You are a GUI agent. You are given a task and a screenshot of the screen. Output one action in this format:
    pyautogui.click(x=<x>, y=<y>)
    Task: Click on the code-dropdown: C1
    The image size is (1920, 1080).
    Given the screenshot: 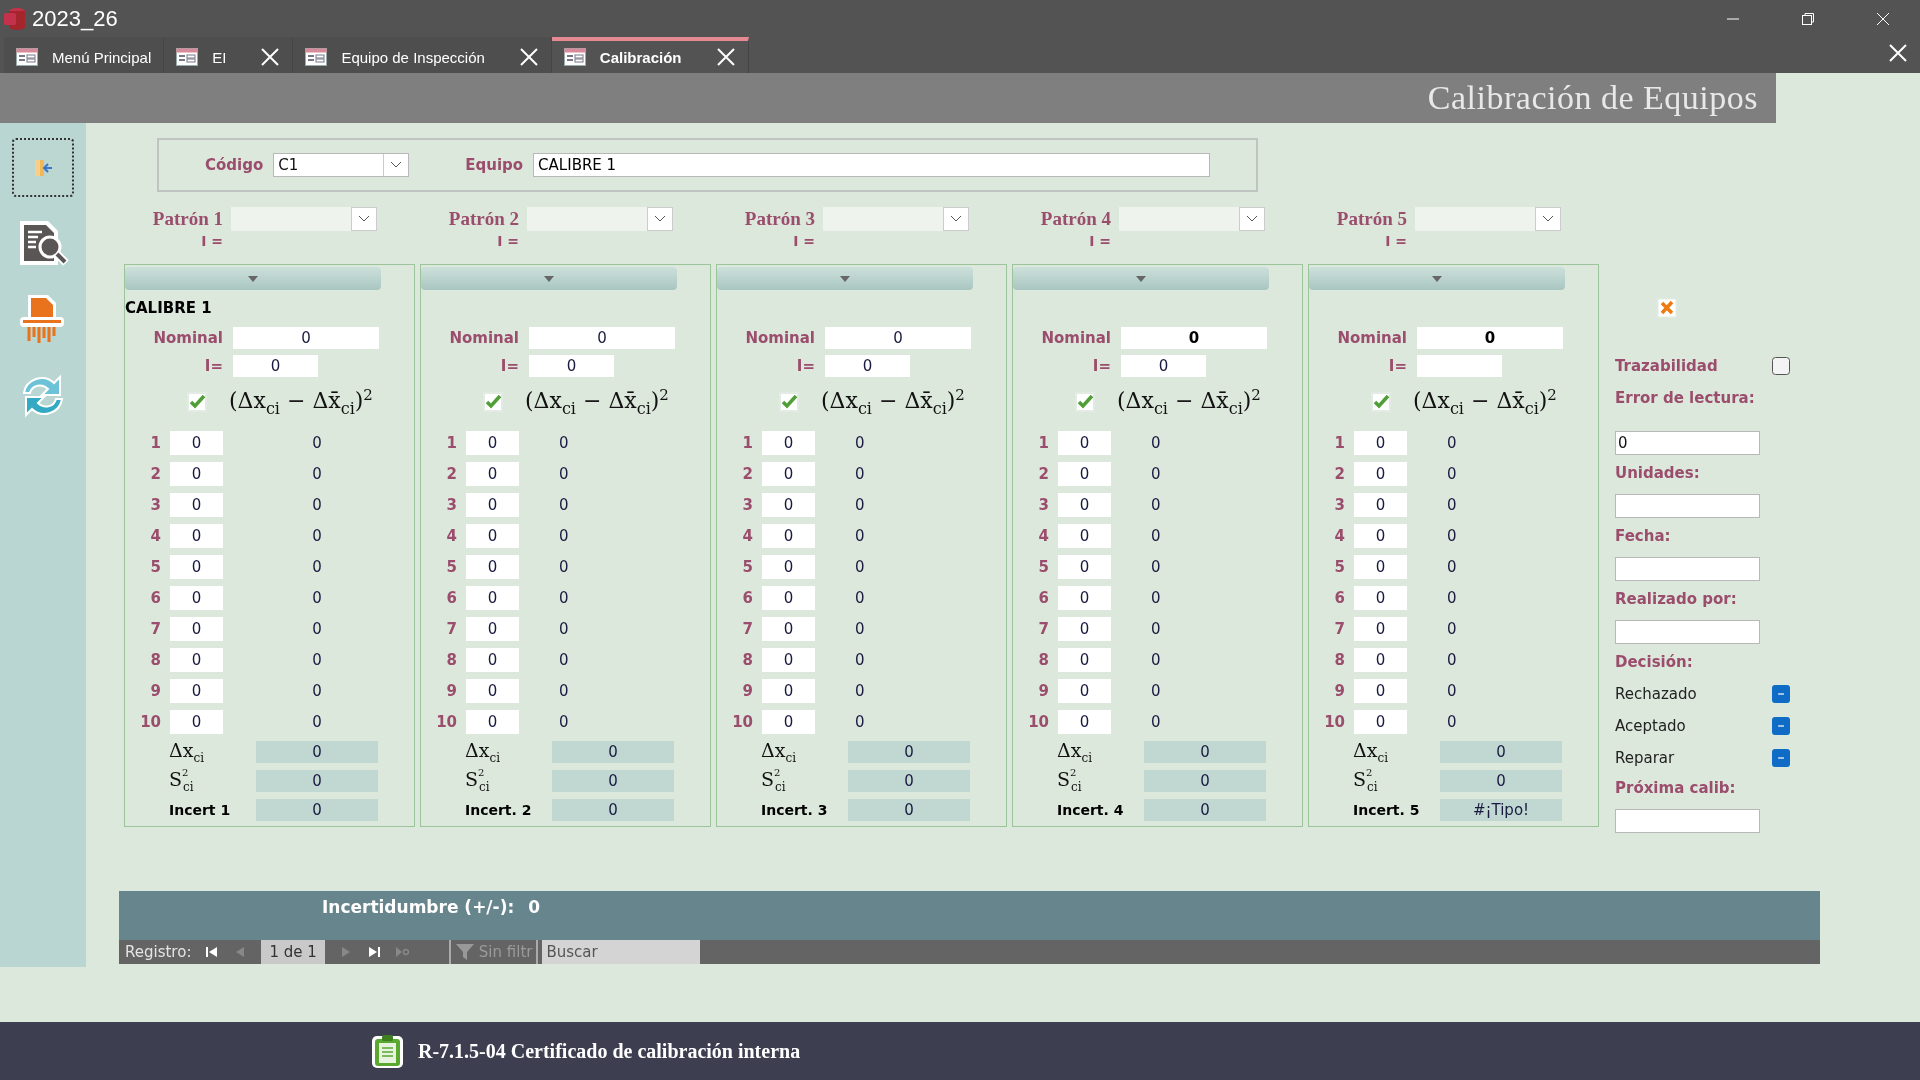 What is the action you would take?
    pyautogui.click(x=341, y=165)
    